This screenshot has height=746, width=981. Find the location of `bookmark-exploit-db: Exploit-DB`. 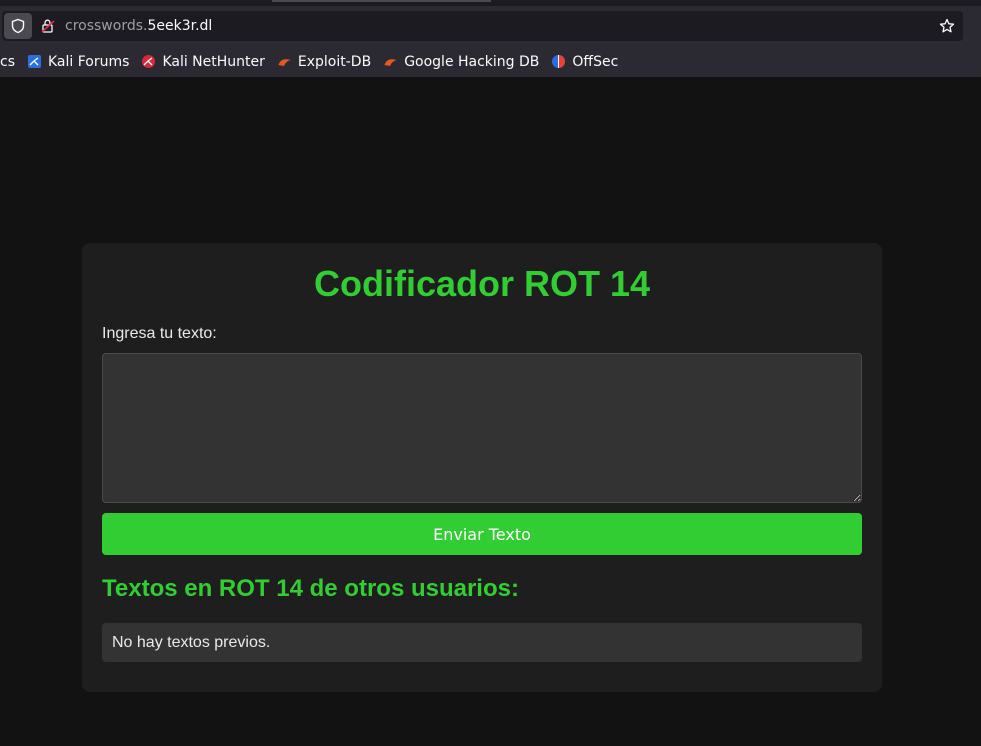

bookmark-exploit-db: Exploit-DB is located at coordinates (324, 62).